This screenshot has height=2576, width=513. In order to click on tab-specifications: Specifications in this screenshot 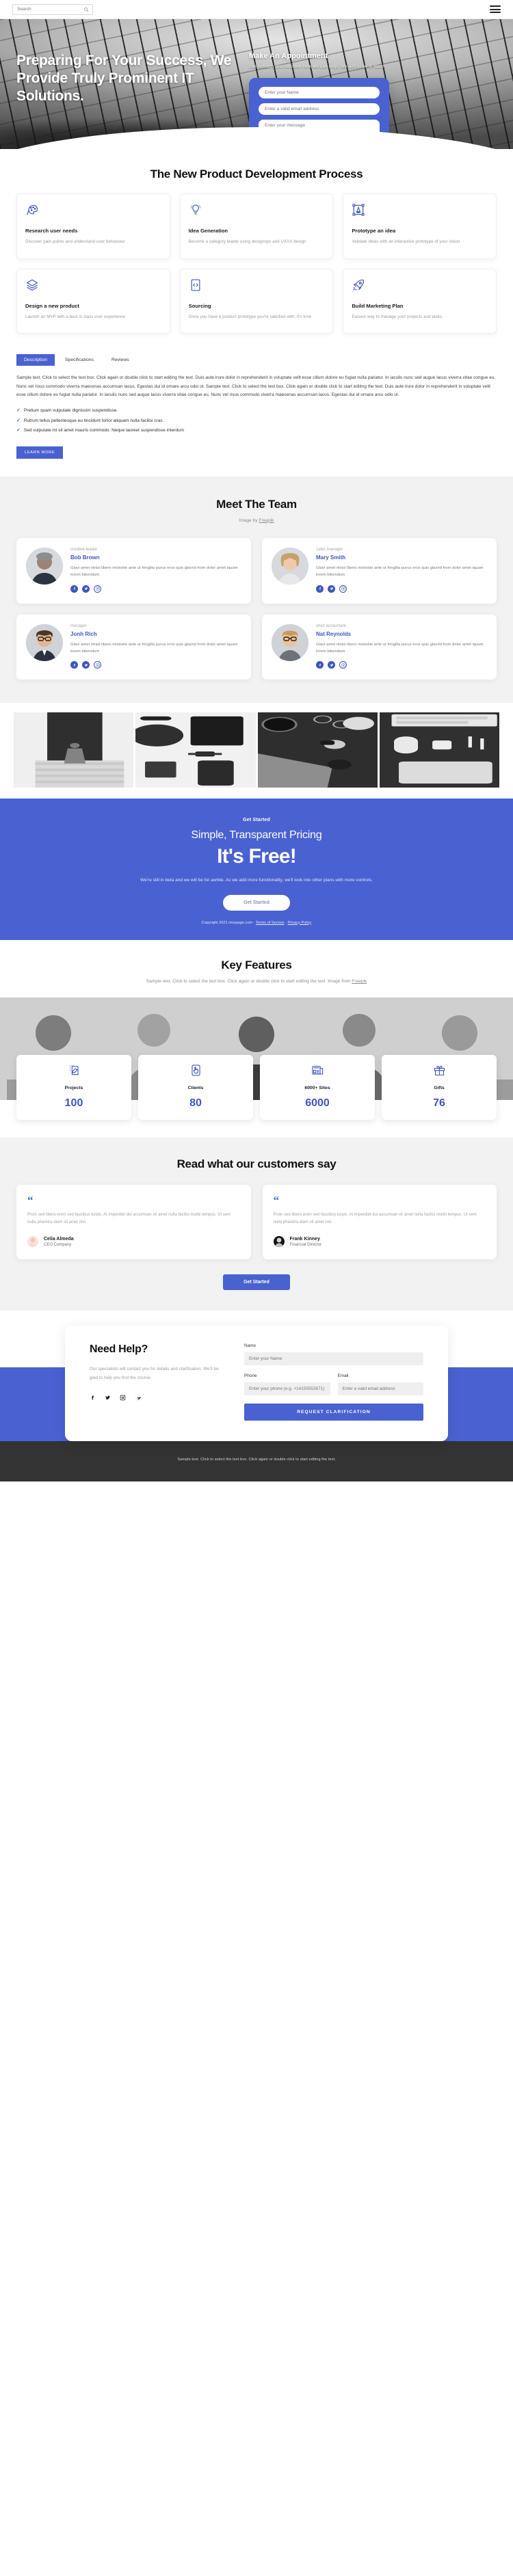, I will do `click(79, 360)`.